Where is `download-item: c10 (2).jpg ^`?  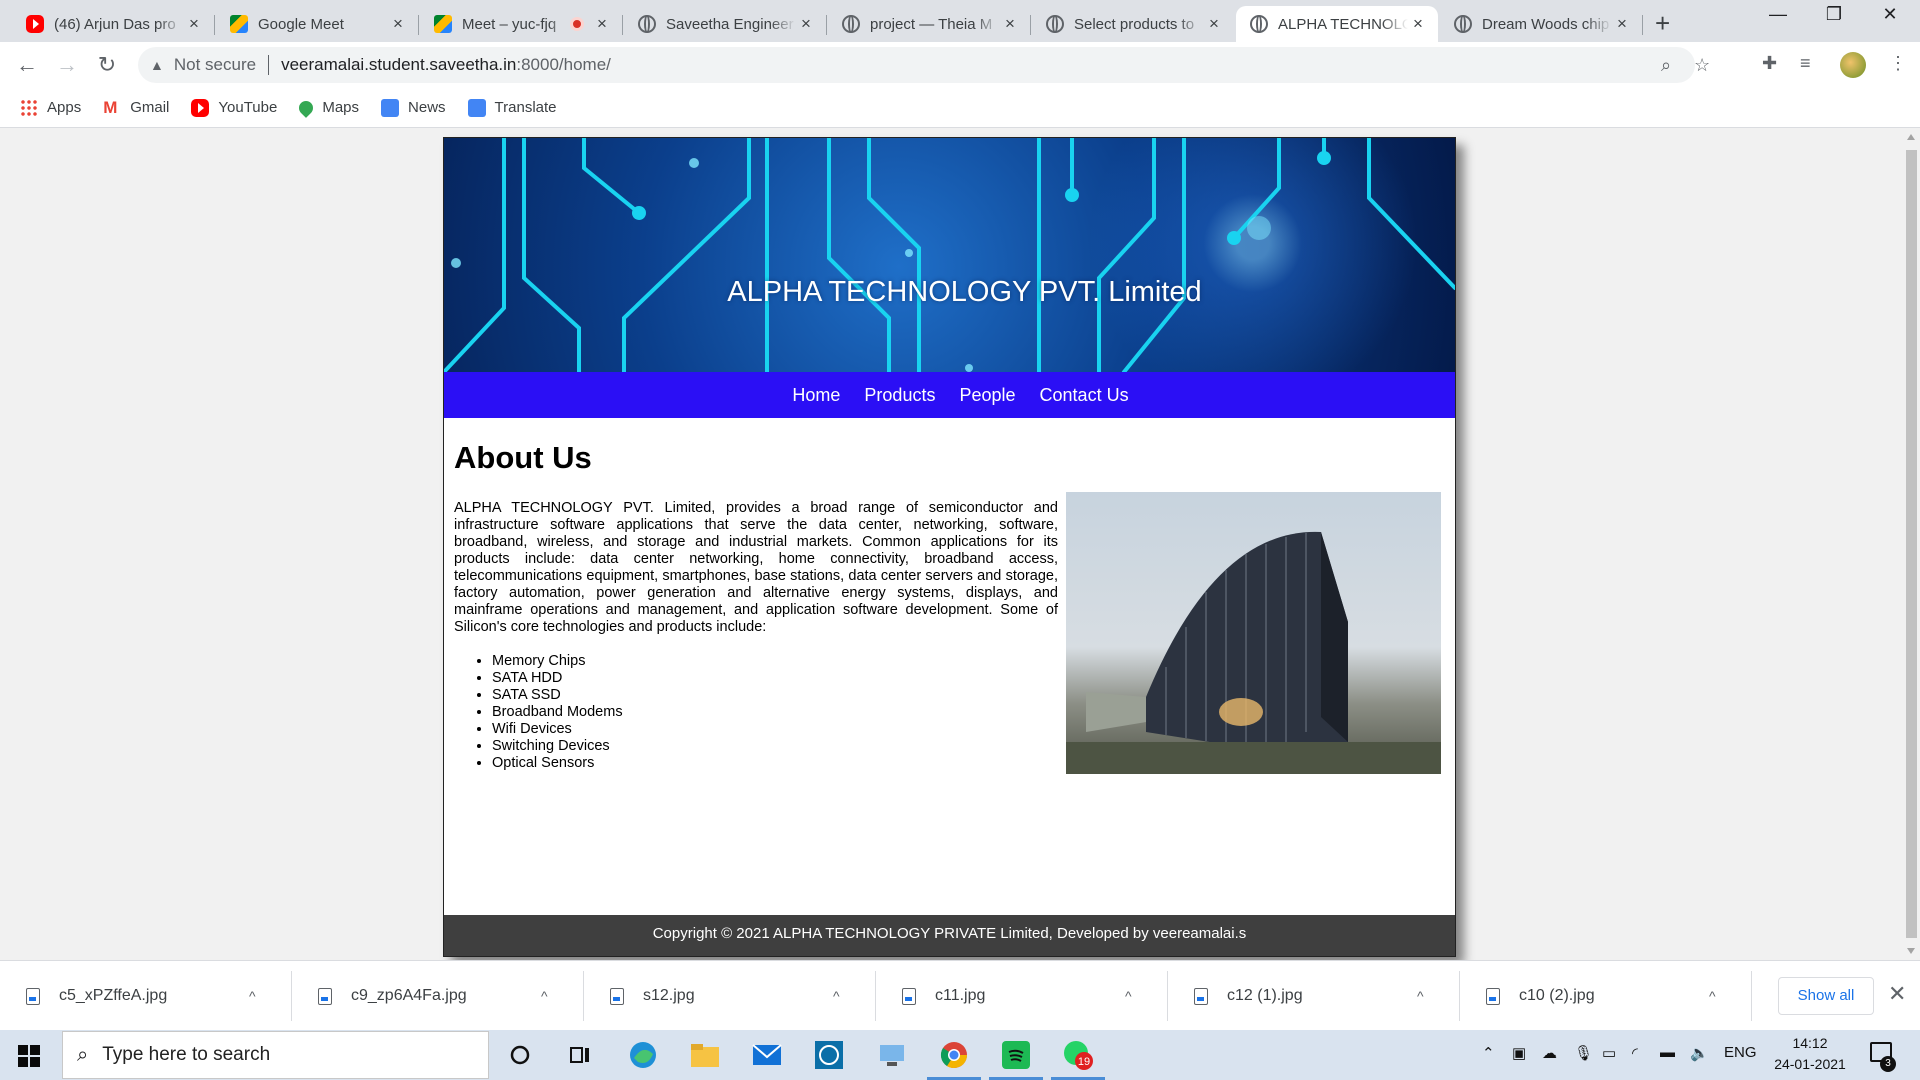
download-item: c10 (2).jpg ^ is located at coordinates (1606, 996).